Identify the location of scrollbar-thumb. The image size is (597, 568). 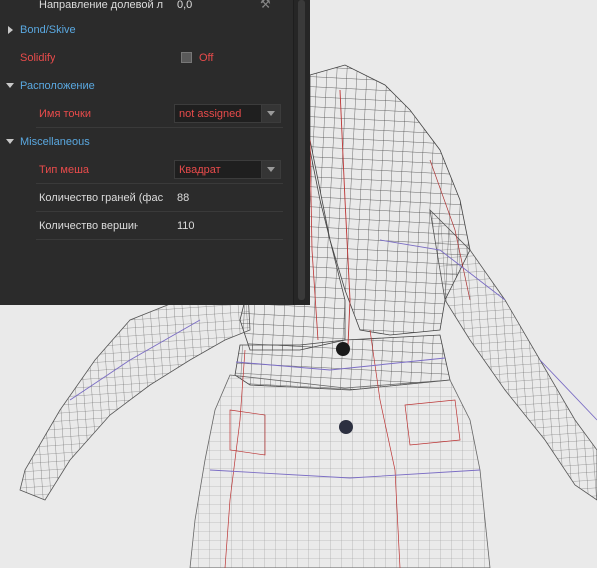
(301, 150).